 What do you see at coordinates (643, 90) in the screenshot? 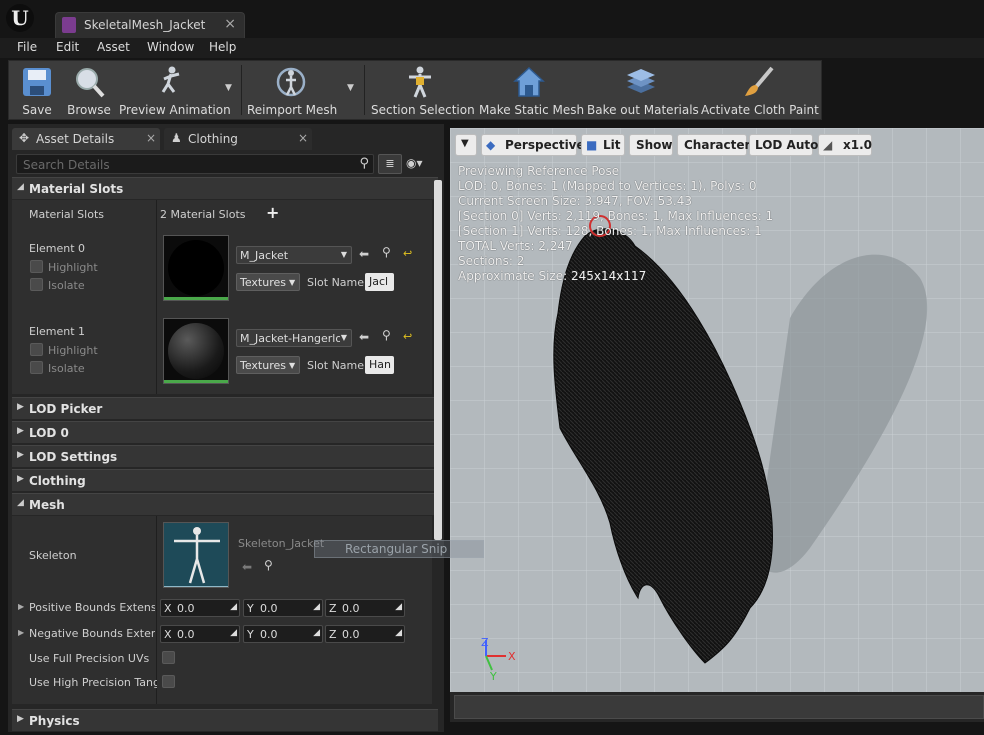
I see `bake-out-materials-button: Bake out Materials` at bounding box center [643, 90].